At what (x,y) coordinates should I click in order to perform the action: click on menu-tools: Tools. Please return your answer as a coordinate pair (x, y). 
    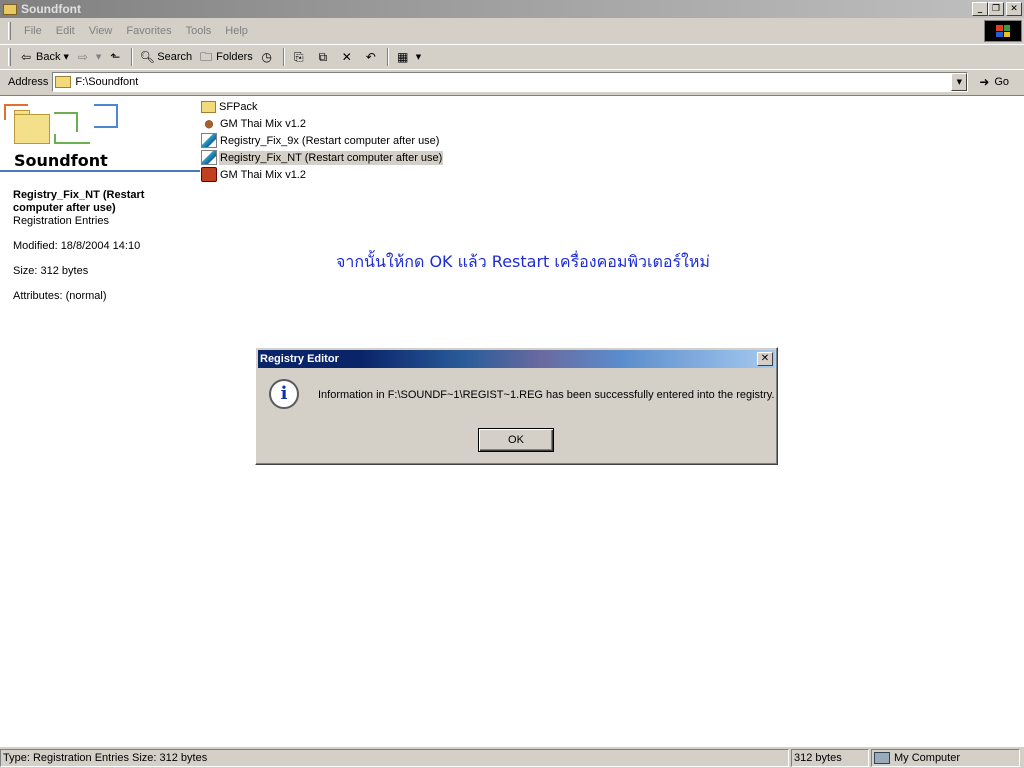
    Looking at the image, I should click on (199, 31).